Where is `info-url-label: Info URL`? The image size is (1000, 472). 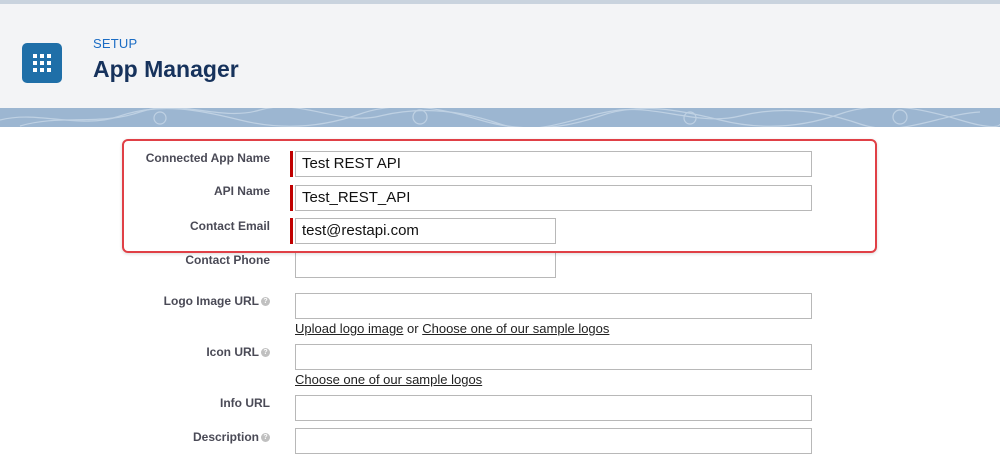 info-url-label: Info URL is located at coordinates (245, 403).